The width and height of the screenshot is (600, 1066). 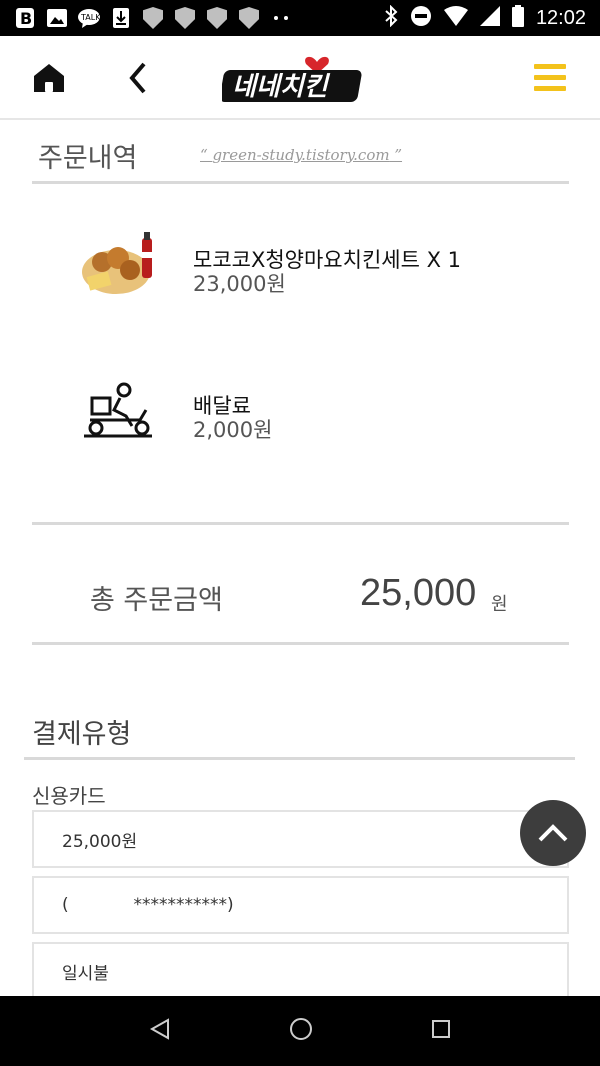 What do you see at coordinates (300, 18) in the screenshot?
I see `status-bar: B TALK 12:02` at bounding box center [300, 18].